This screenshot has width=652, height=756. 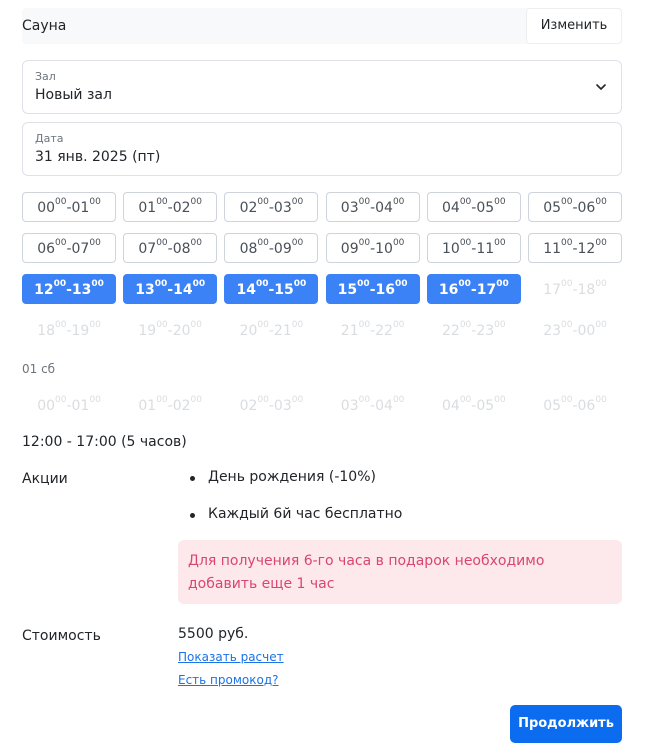 I want to click on date-label: Дата, so click(x=49, y=138).